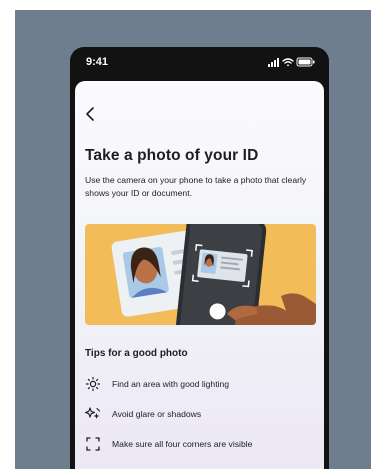 The height and width of the screenshot is (469, 381). I want to click on tip-glare: Avoid glare or shadows, so click(202, 414).